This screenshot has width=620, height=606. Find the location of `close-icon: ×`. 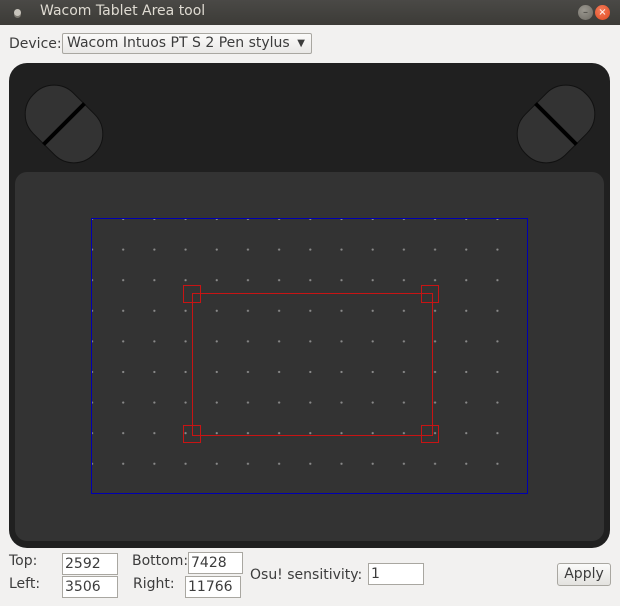

close-icon: × is located at coordinates (602, 12).